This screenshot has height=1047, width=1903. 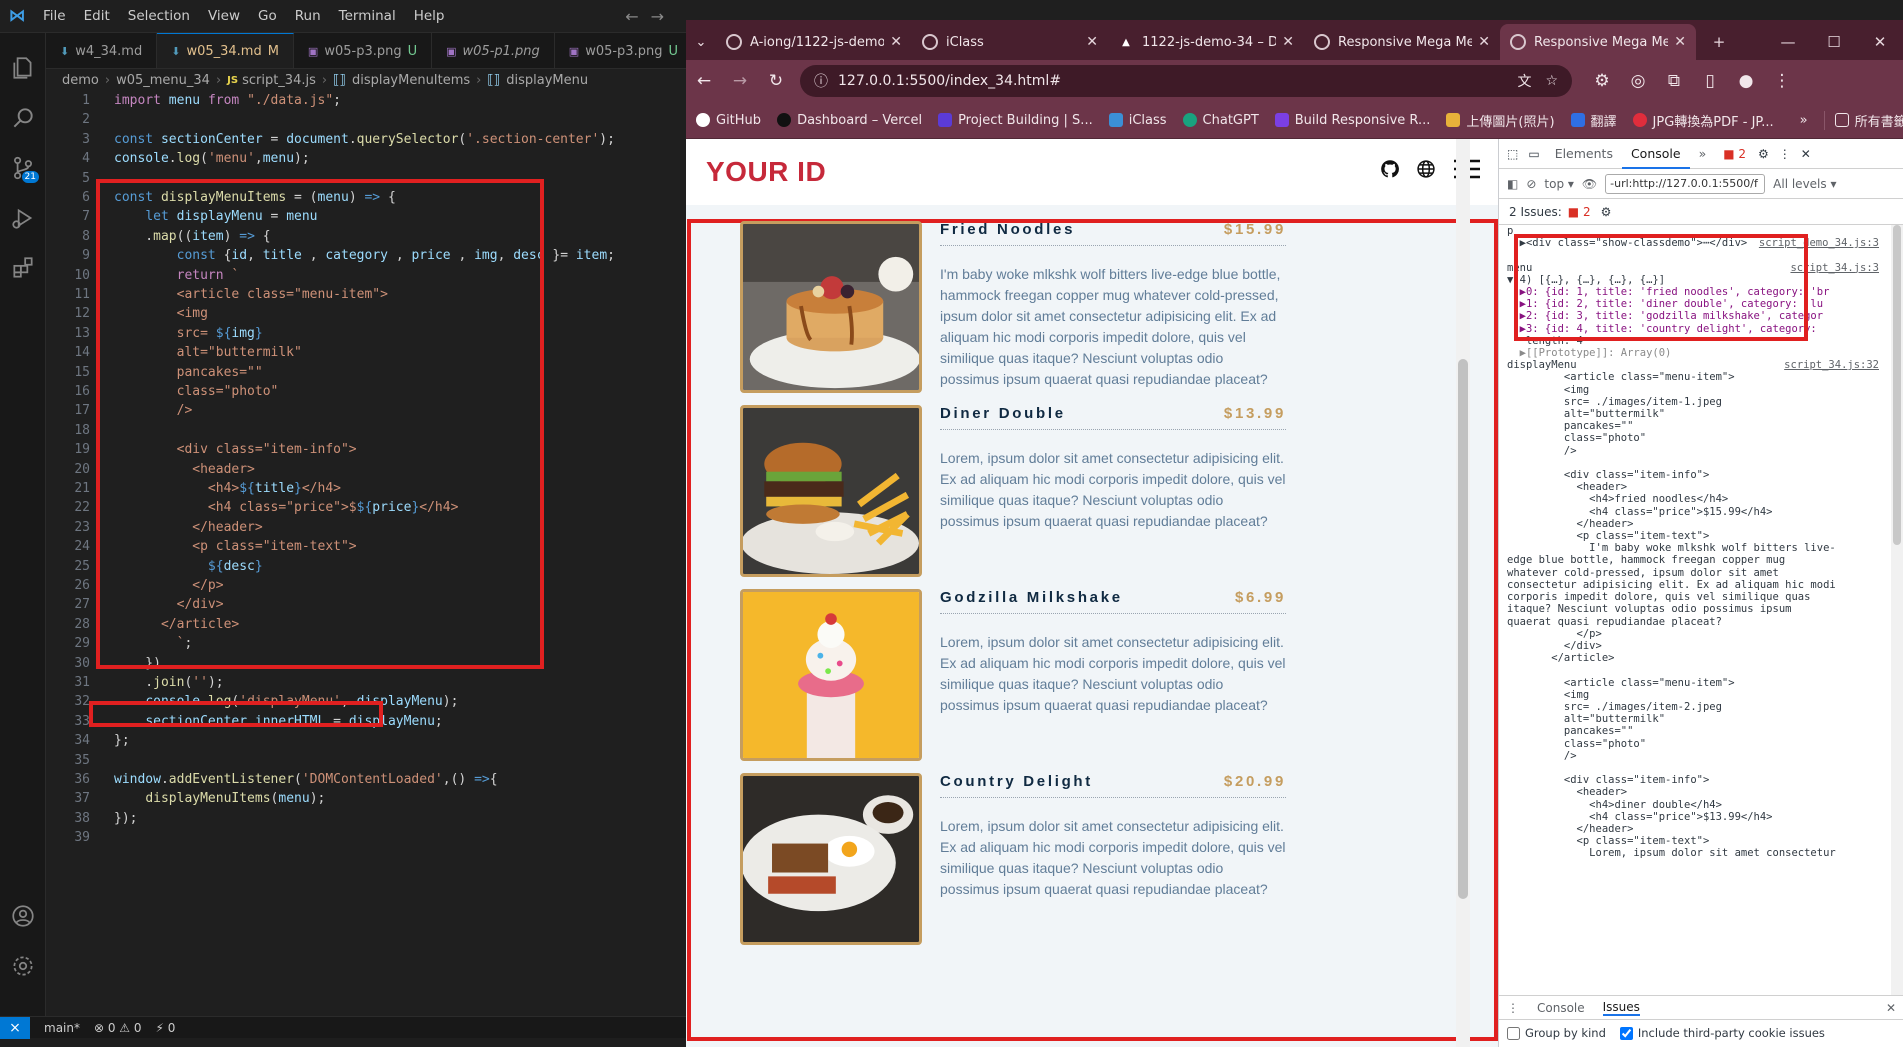 What do you see at coordinates (701, 42) in the screenshot?
I see `tab-search-button: ⌄` at bounding box center [701, 42].